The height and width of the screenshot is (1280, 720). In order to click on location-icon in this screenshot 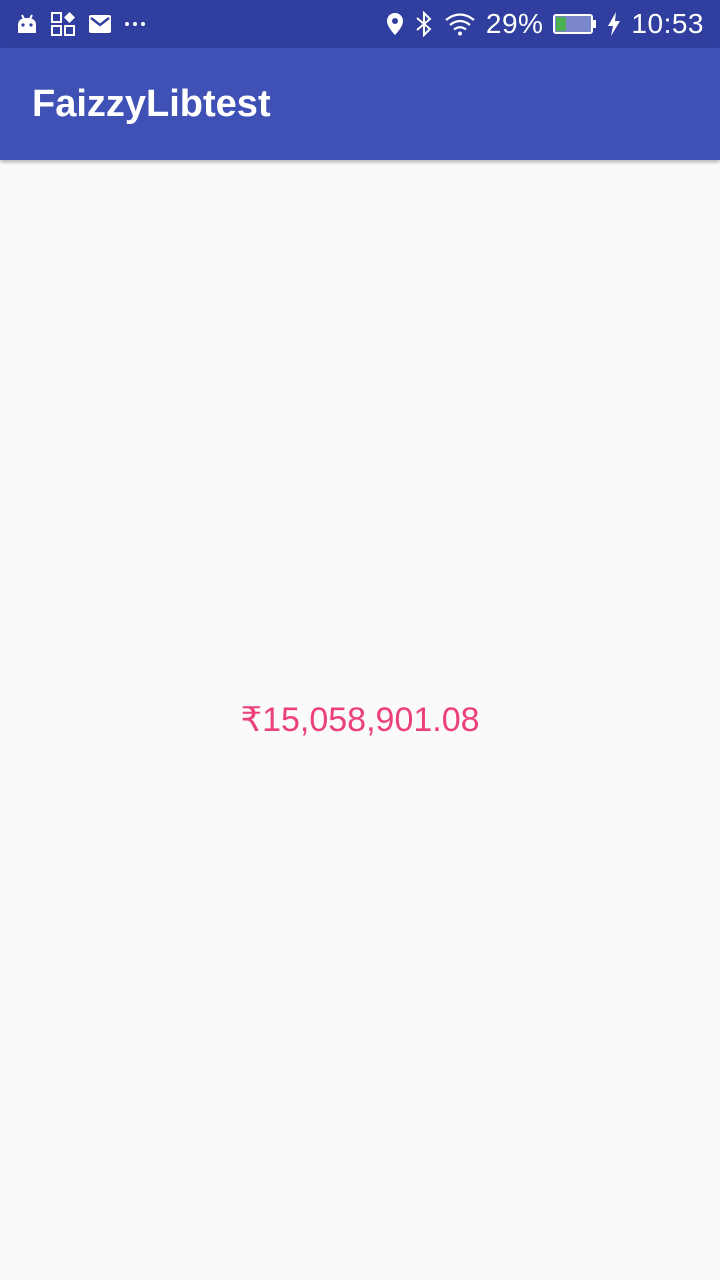, I will do `click(395, 24)`.